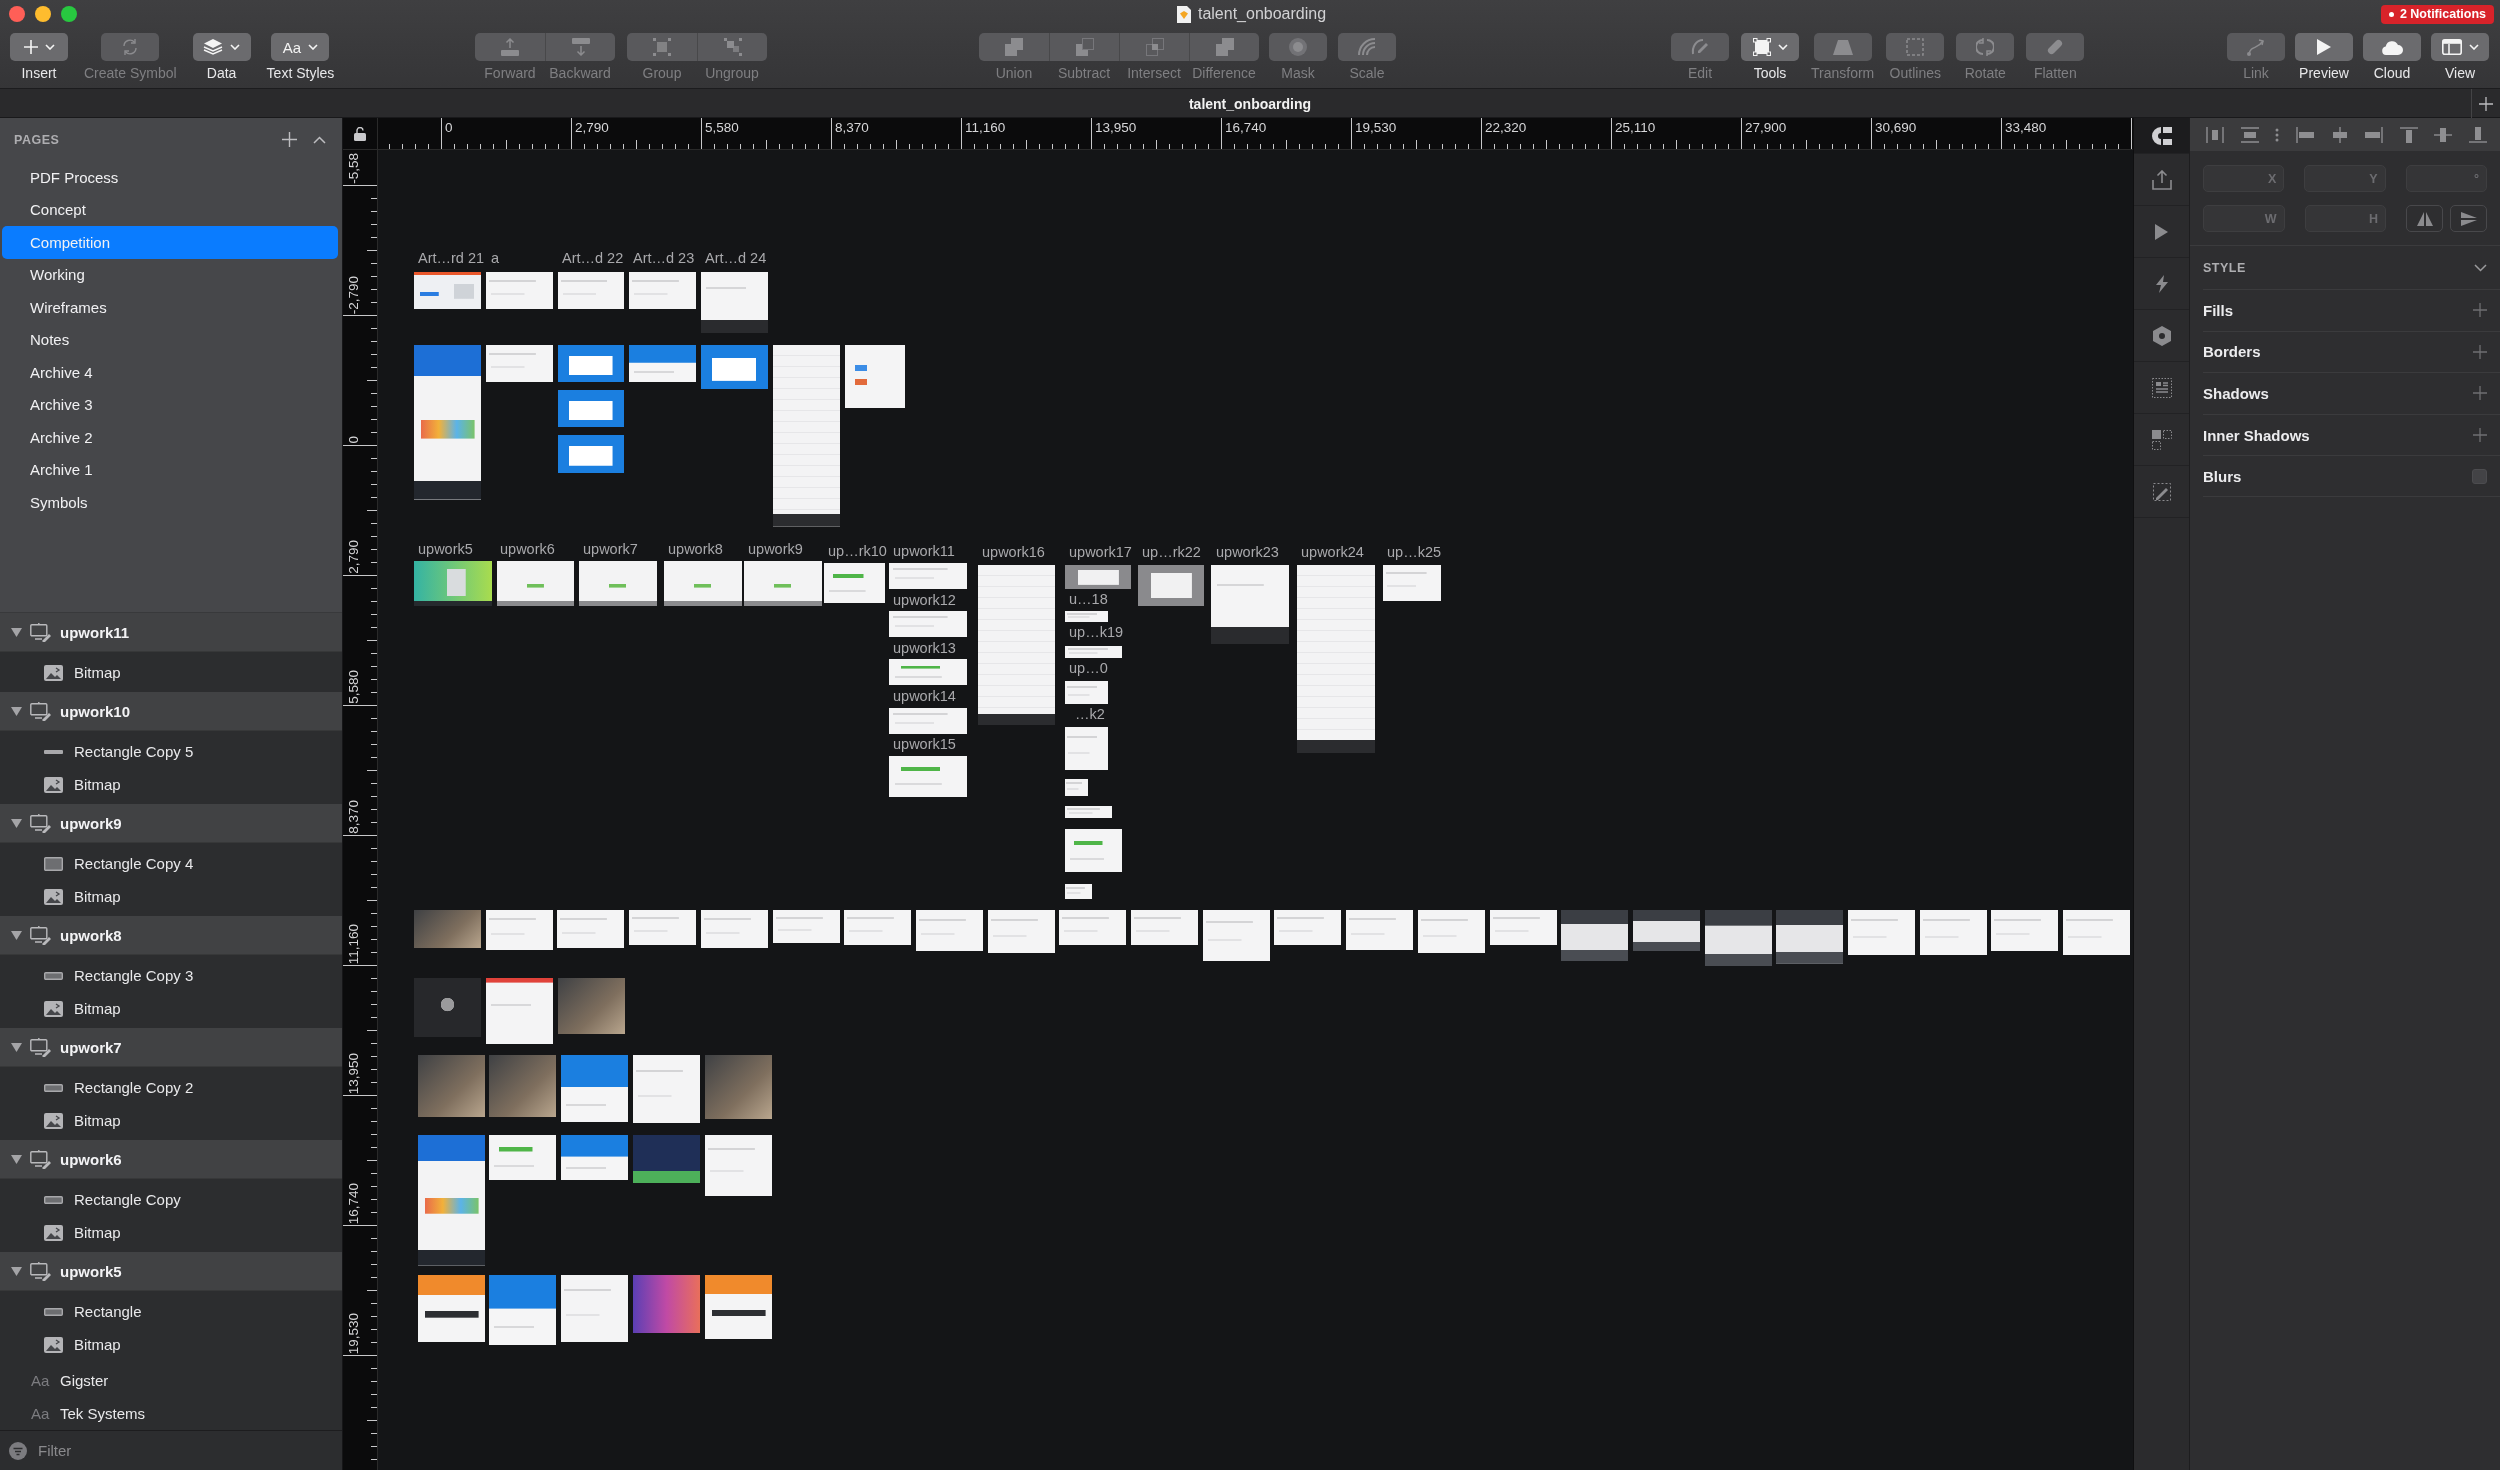 The height and width of the screenshot is (1470, 2500). I want to click on artboard-label: up…rk10, so click(857, 551).